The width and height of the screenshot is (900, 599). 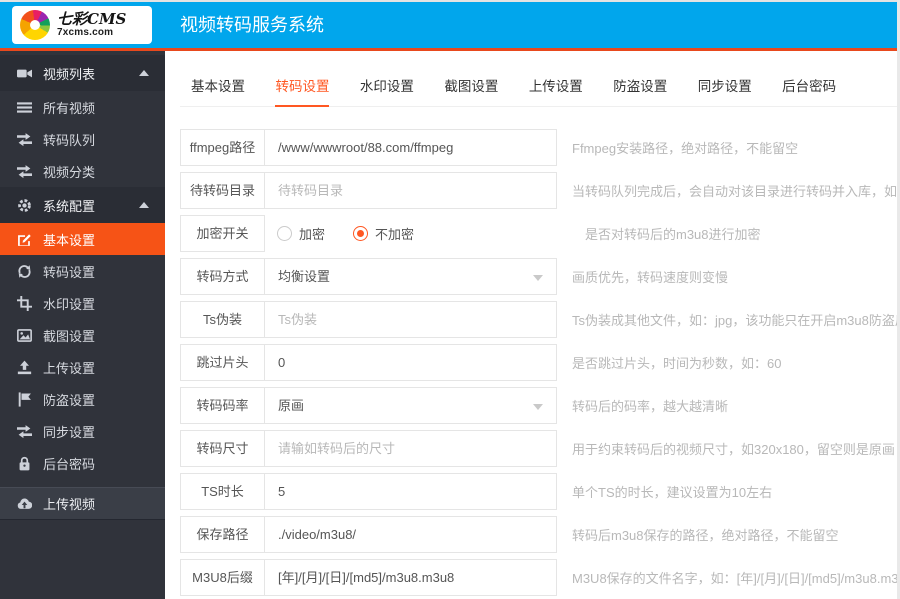 What do you see at coordinates (410, 405) in the screenshot?
I see `bitrate-select: 原画` at bounding box center [410, 405].